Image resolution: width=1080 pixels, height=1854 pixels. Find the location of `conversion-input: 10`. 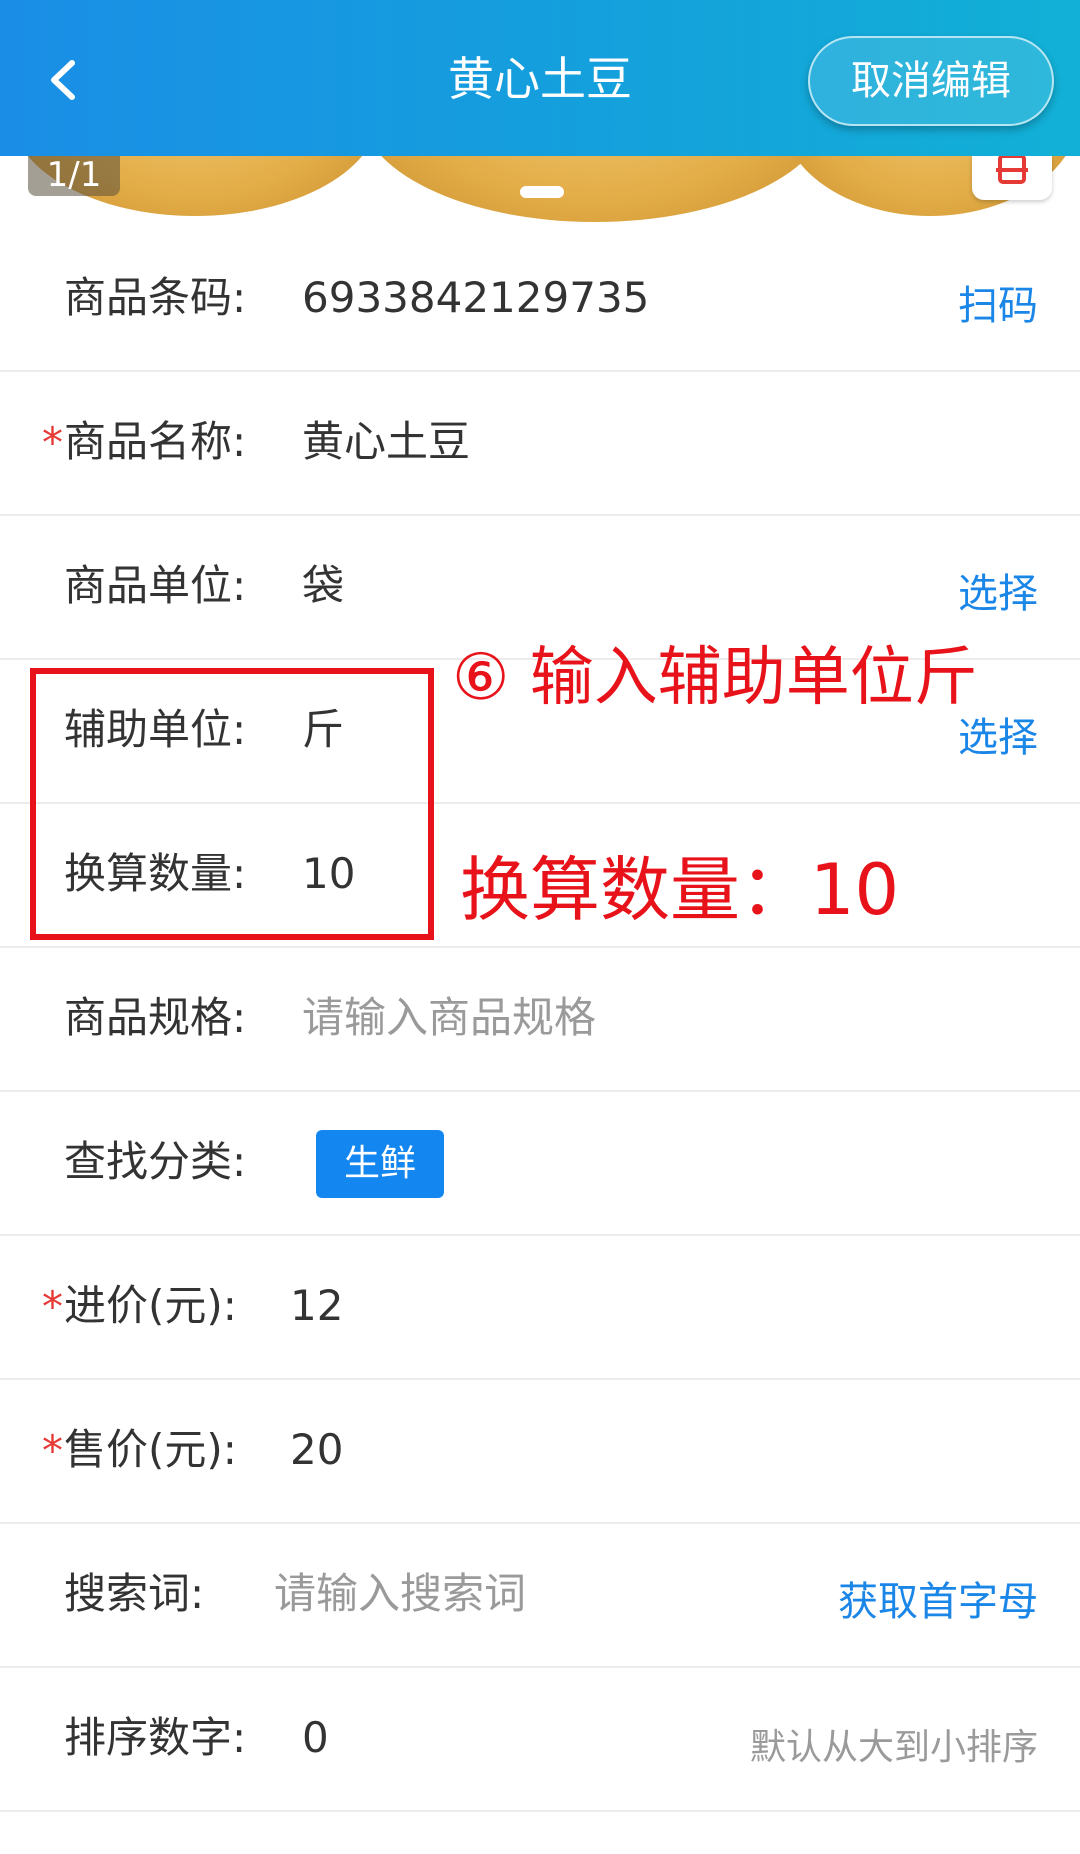

conversion-input: 10 is located at coordinates (328, 874).